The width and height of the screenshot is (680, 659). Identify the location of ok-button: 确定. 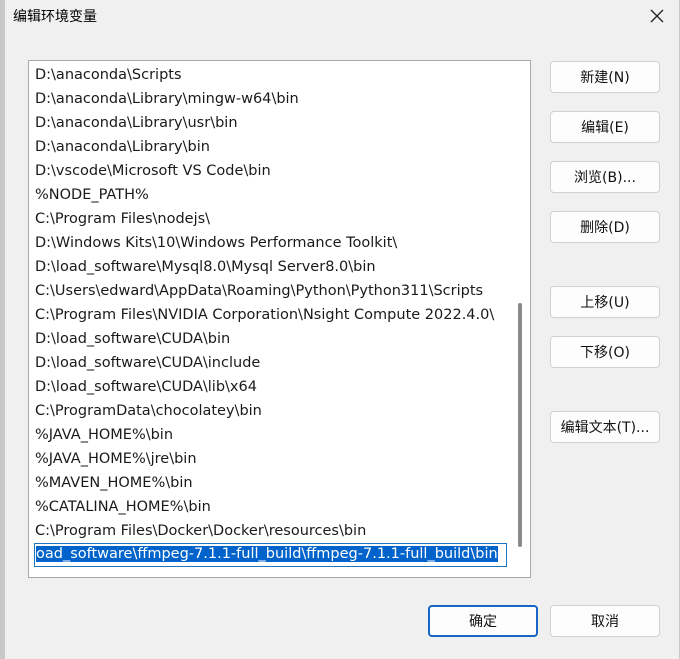
(483, 621).